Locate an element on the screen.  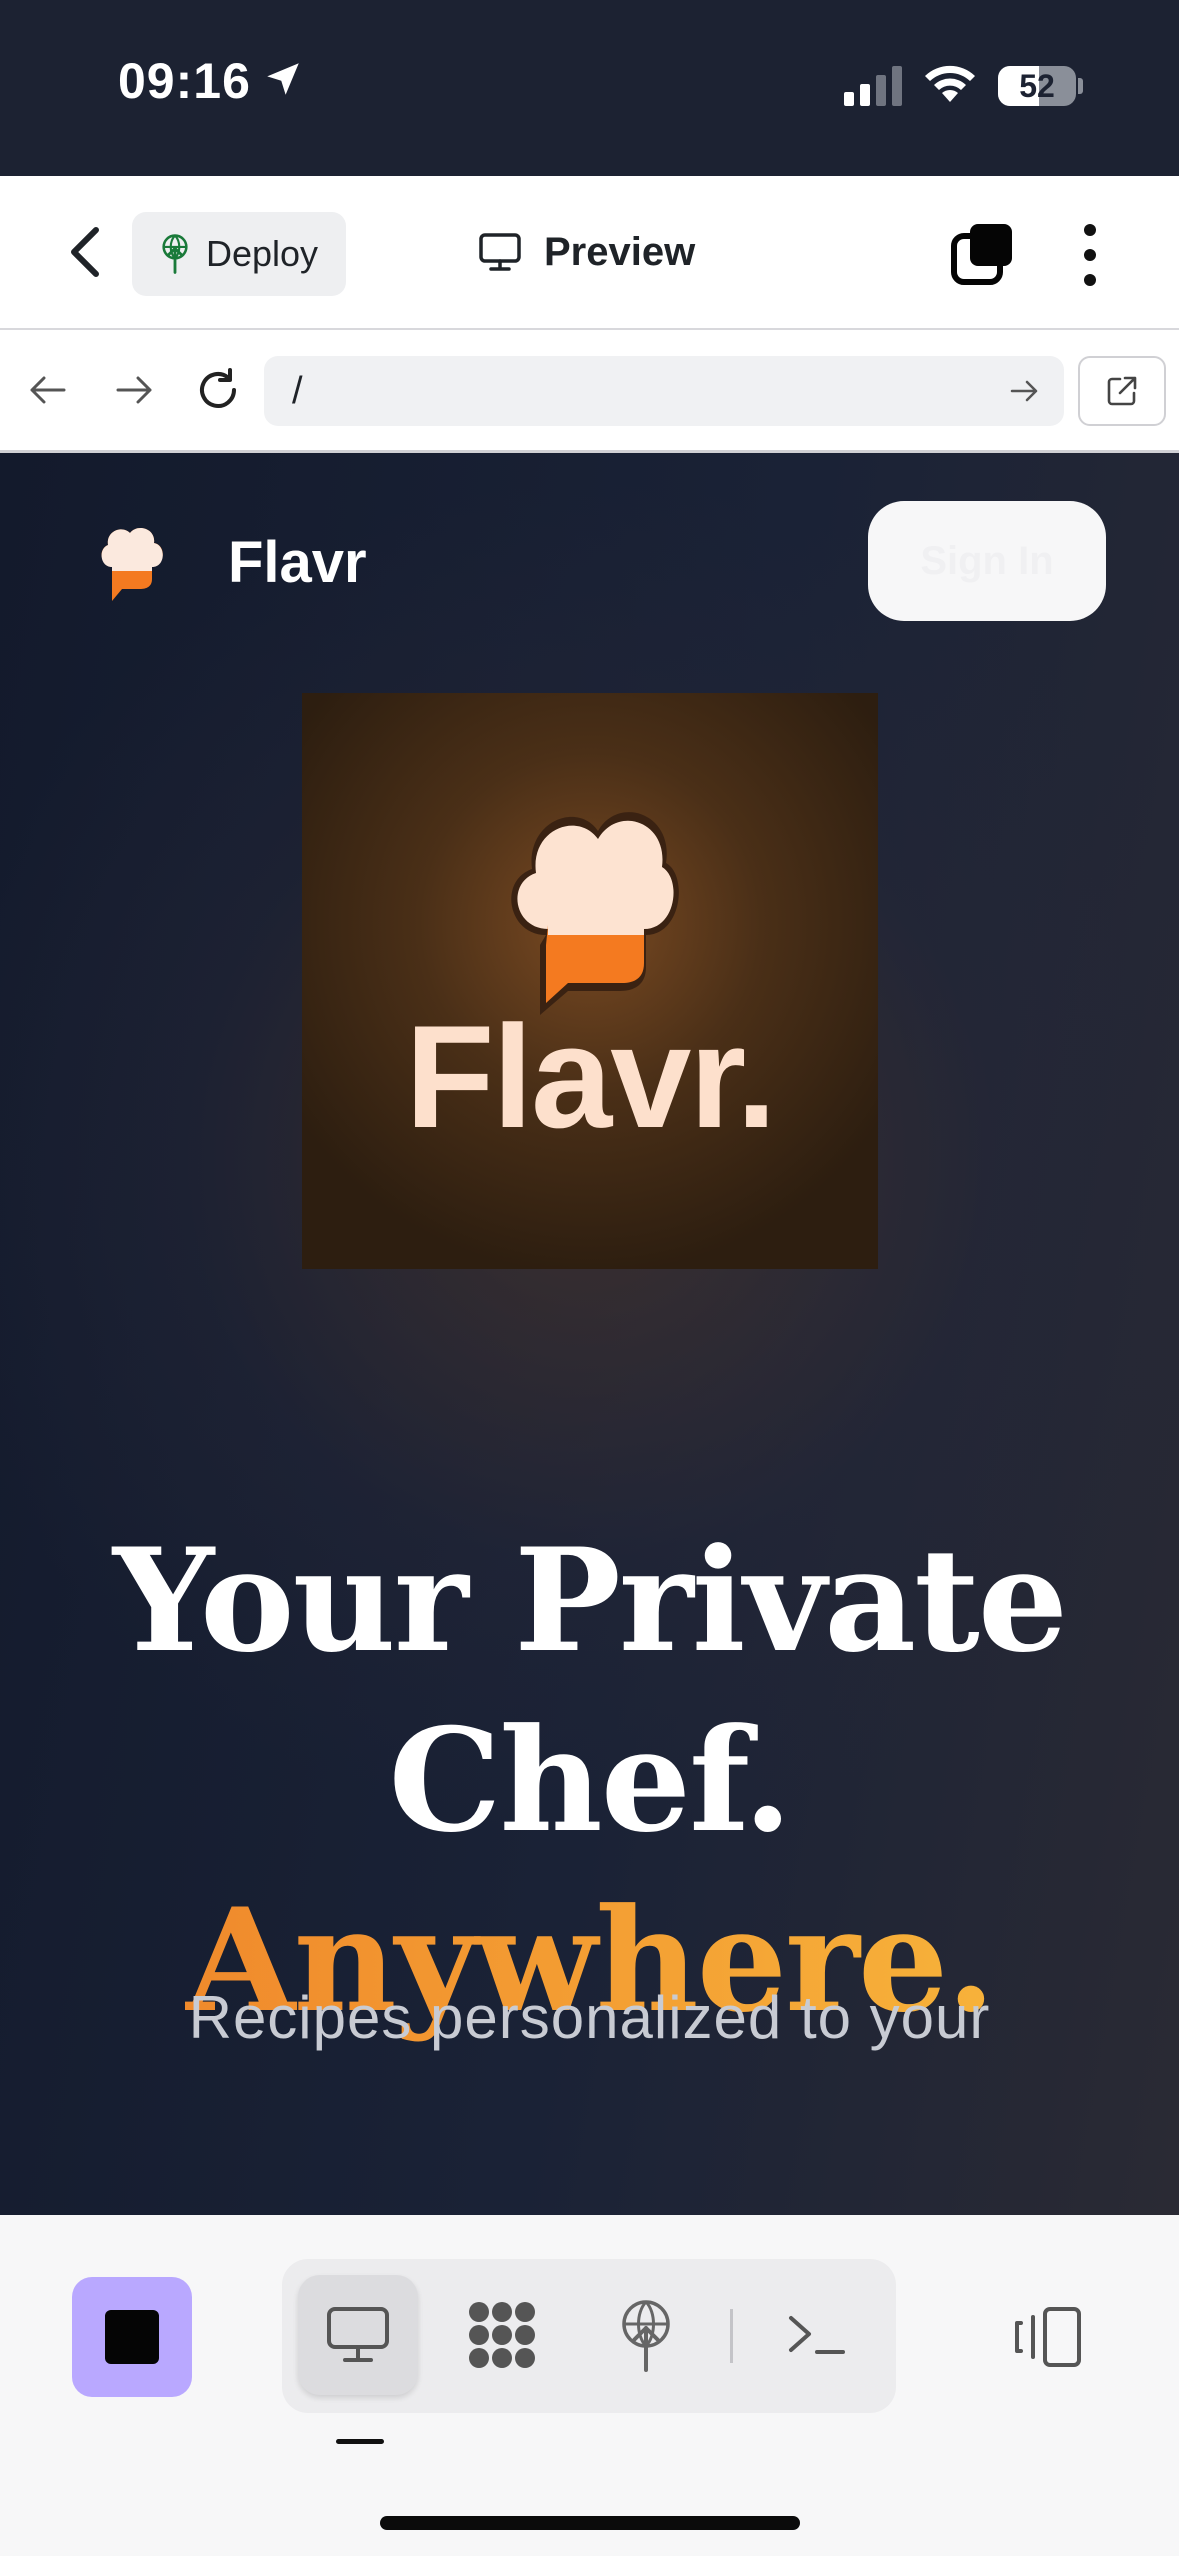
battery-cap is located at coordinates (1080, 86).